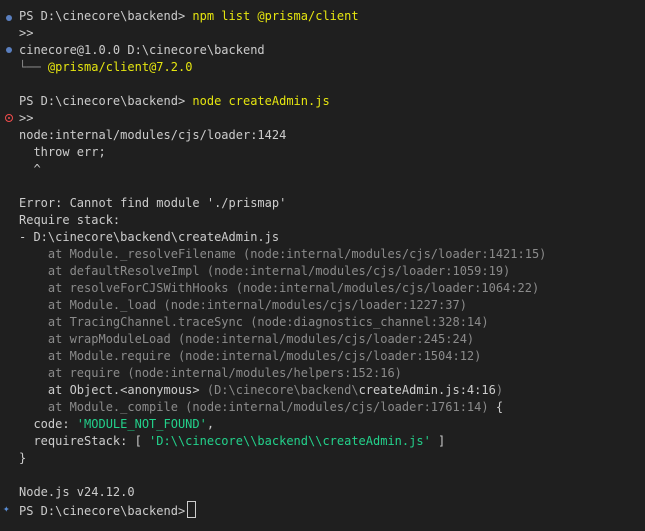 This screenshot has width=645, height=531. What do you see at coordinates (9, 118) in the screenshot?
I see `command-error-decoration-icon` at bounding box center [9, 118].